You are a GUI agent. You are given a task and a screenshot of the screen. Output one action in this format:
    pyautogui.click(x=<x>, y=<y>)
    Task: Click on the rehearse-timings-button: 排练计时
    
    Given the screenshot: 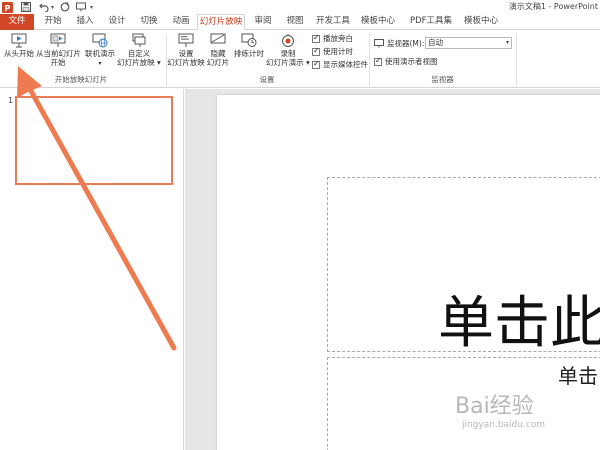 What is the action you would take?
    pyautogui.click(x=249, y=45)
    